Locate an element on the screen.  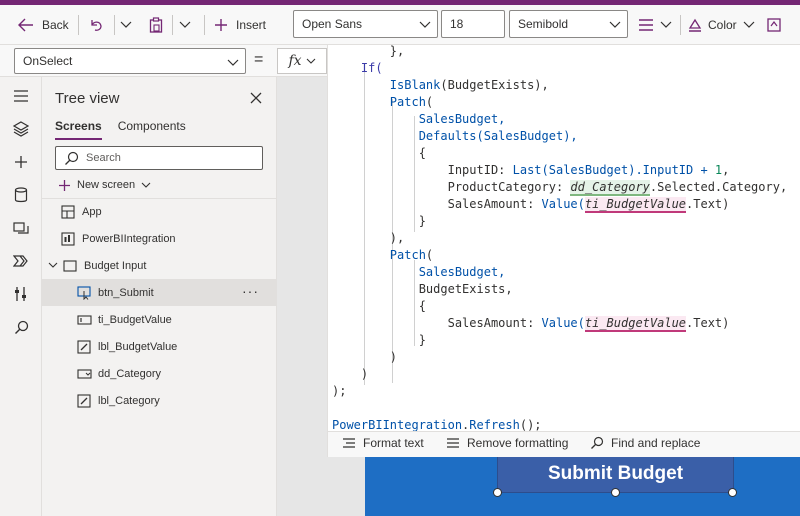
tree-node-lbl-budgetvalue: lbl_BudgetValue is located at coordinates (159, 346).